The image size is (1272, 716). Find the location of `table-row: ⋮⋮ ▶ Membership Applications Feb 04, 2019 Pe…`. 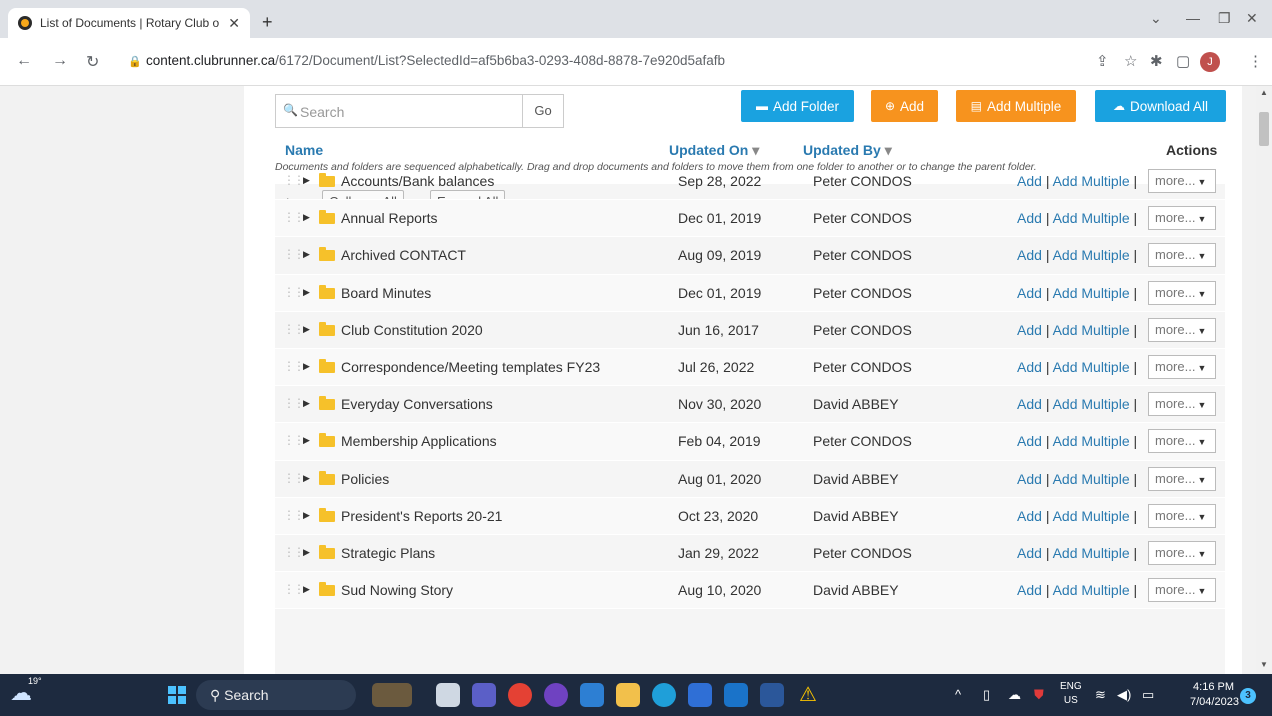

table-row: ⋮⋮ ▶ Membership Applications Feb 04, 2019 Pe… is located at coordinates (750, 442).